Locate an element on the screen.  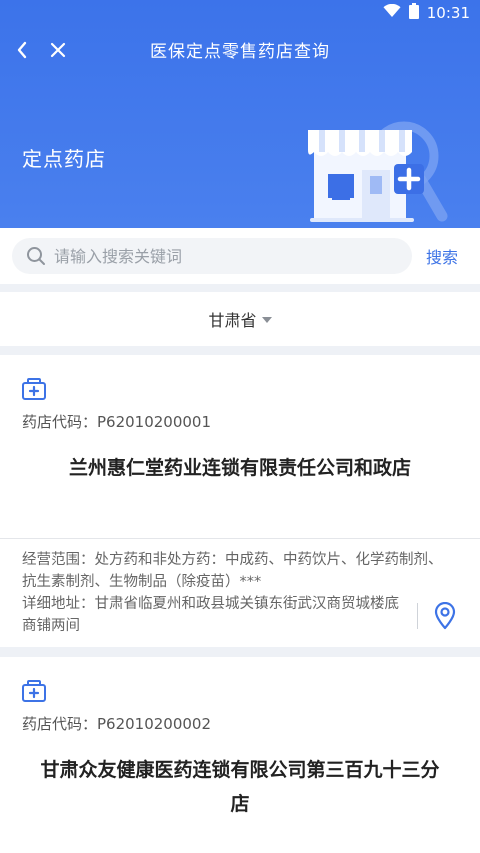
pharmacy-name: 甘肃众友健康医药连锁有限公司第三百九十三分店 is located at coordinates (240, 787).